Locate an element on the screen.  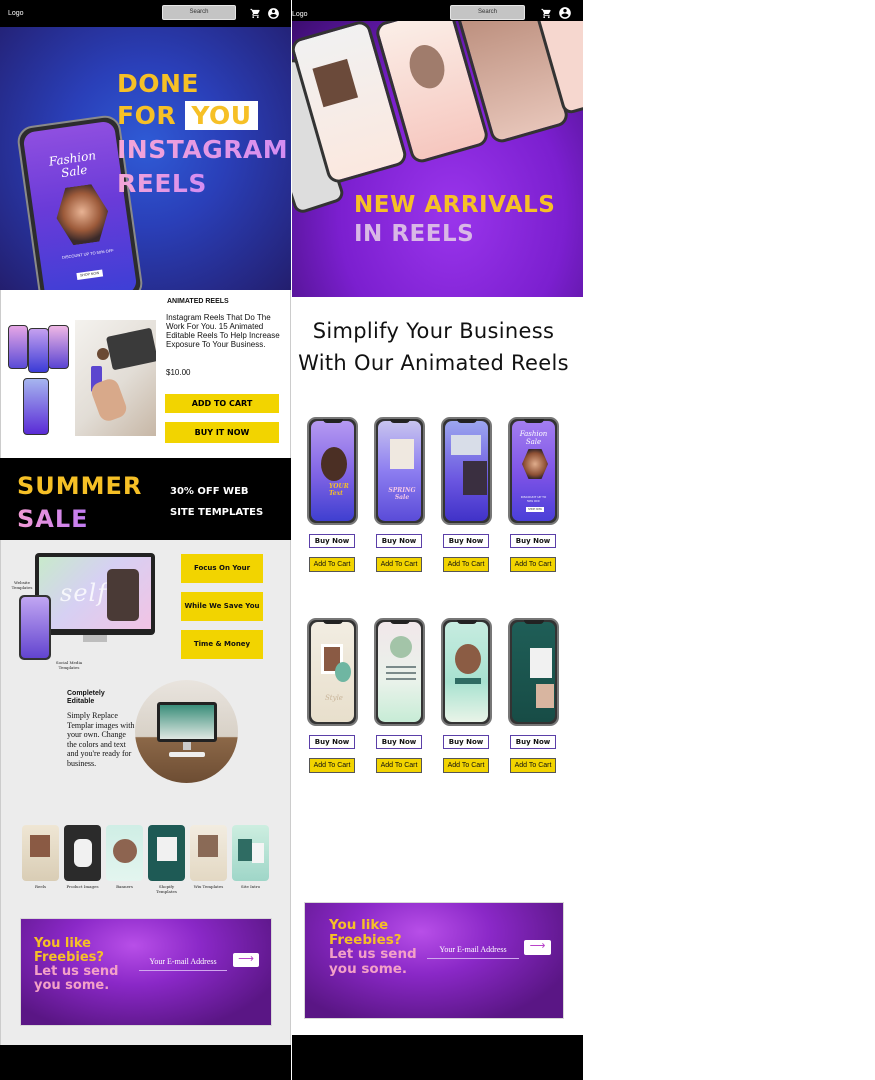
thumb-site-intro is located at coordinates (250, 853).